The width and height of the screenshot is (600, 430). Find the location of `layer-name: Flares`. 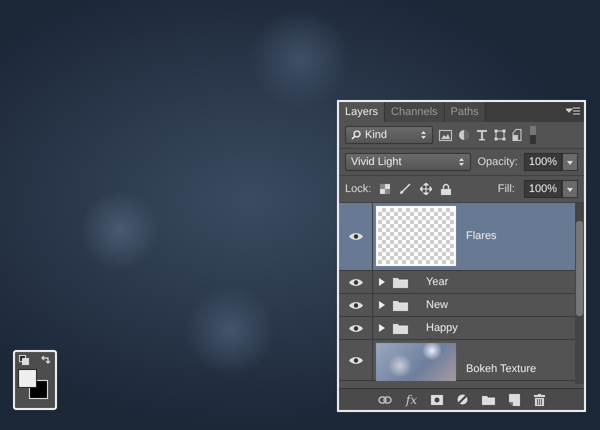

layer-name: Flares is located at coordinates (481, 236).